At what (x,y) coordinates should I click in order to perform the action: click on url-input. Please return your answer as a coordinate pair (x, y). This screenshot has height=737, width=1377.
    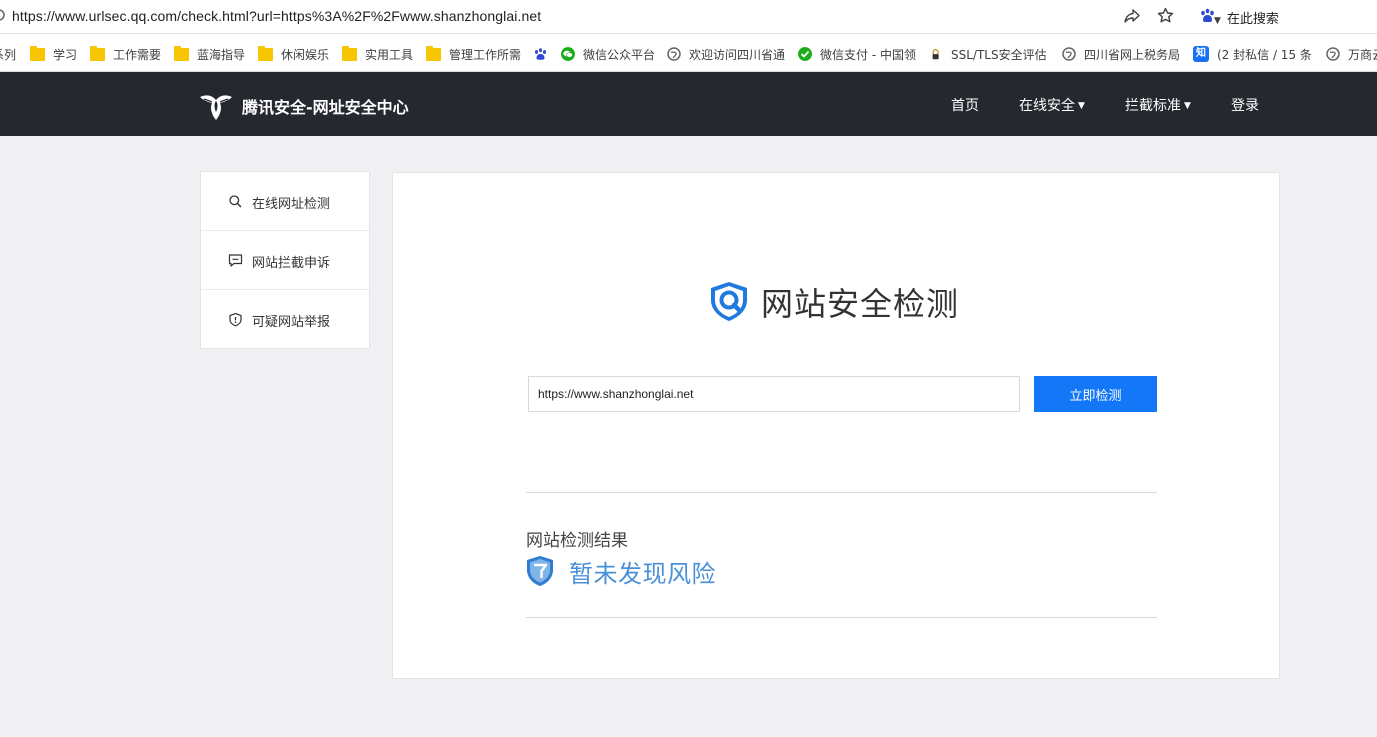
    Looking at the image, I should click on (774, 394).